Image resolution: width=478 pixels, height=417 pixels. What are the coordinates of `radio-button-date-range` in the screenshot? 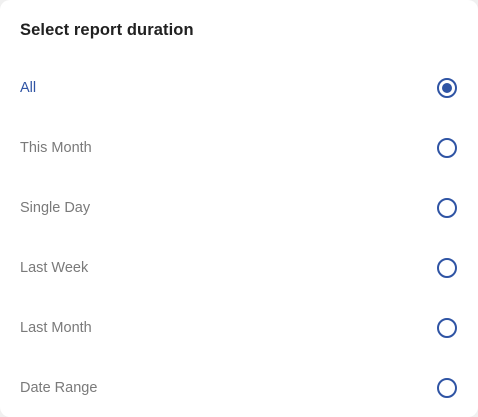 It's located at (447, 388).